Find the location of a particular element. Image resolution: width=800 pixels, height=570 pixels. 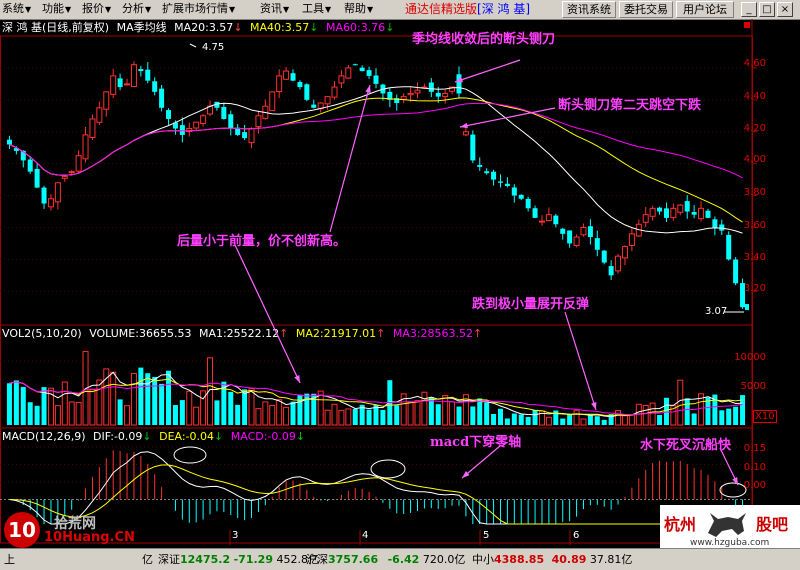

stock-tab: [深 鸿 基] is located at coordinates (503, 9).